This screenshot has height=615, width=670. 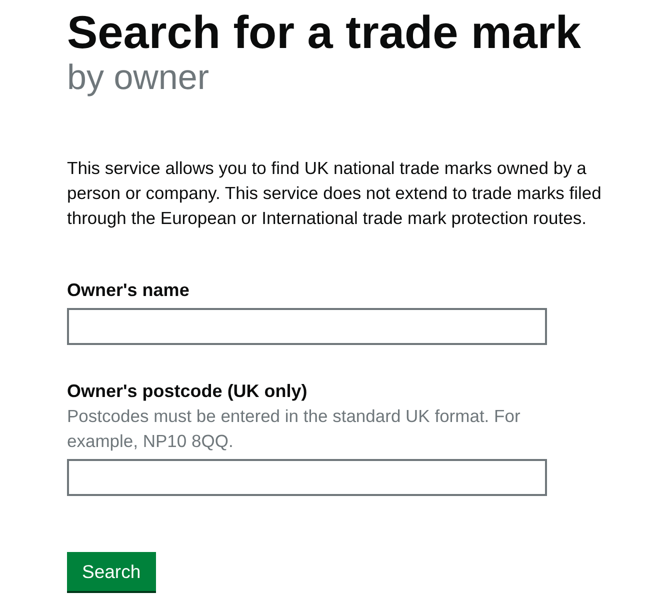 What do you see at coordinates (128, 290) in the screenshot?
I see `field-label: Owner's name` at bounding box center [128, 290].